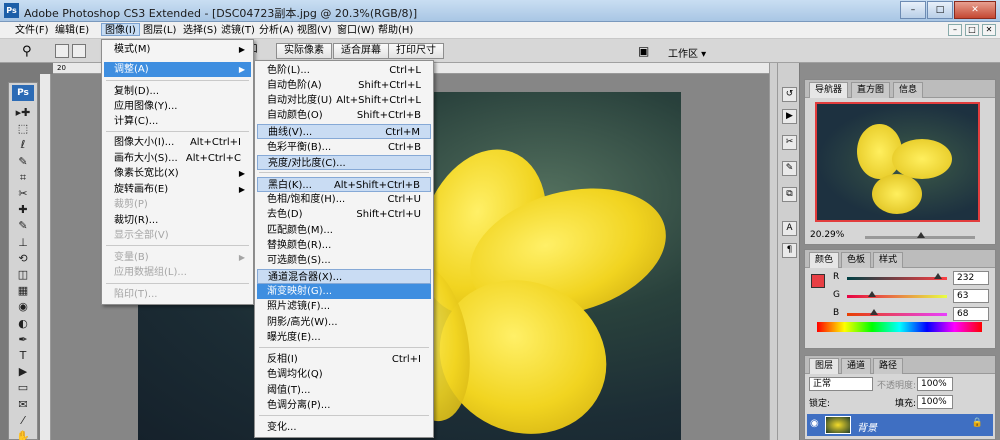 The height and width of the screenshot is (440, 1000). Describe the element at coordinates (395, 30) in the screenshot. I see `menu-help: 帮助(H)` at that location.